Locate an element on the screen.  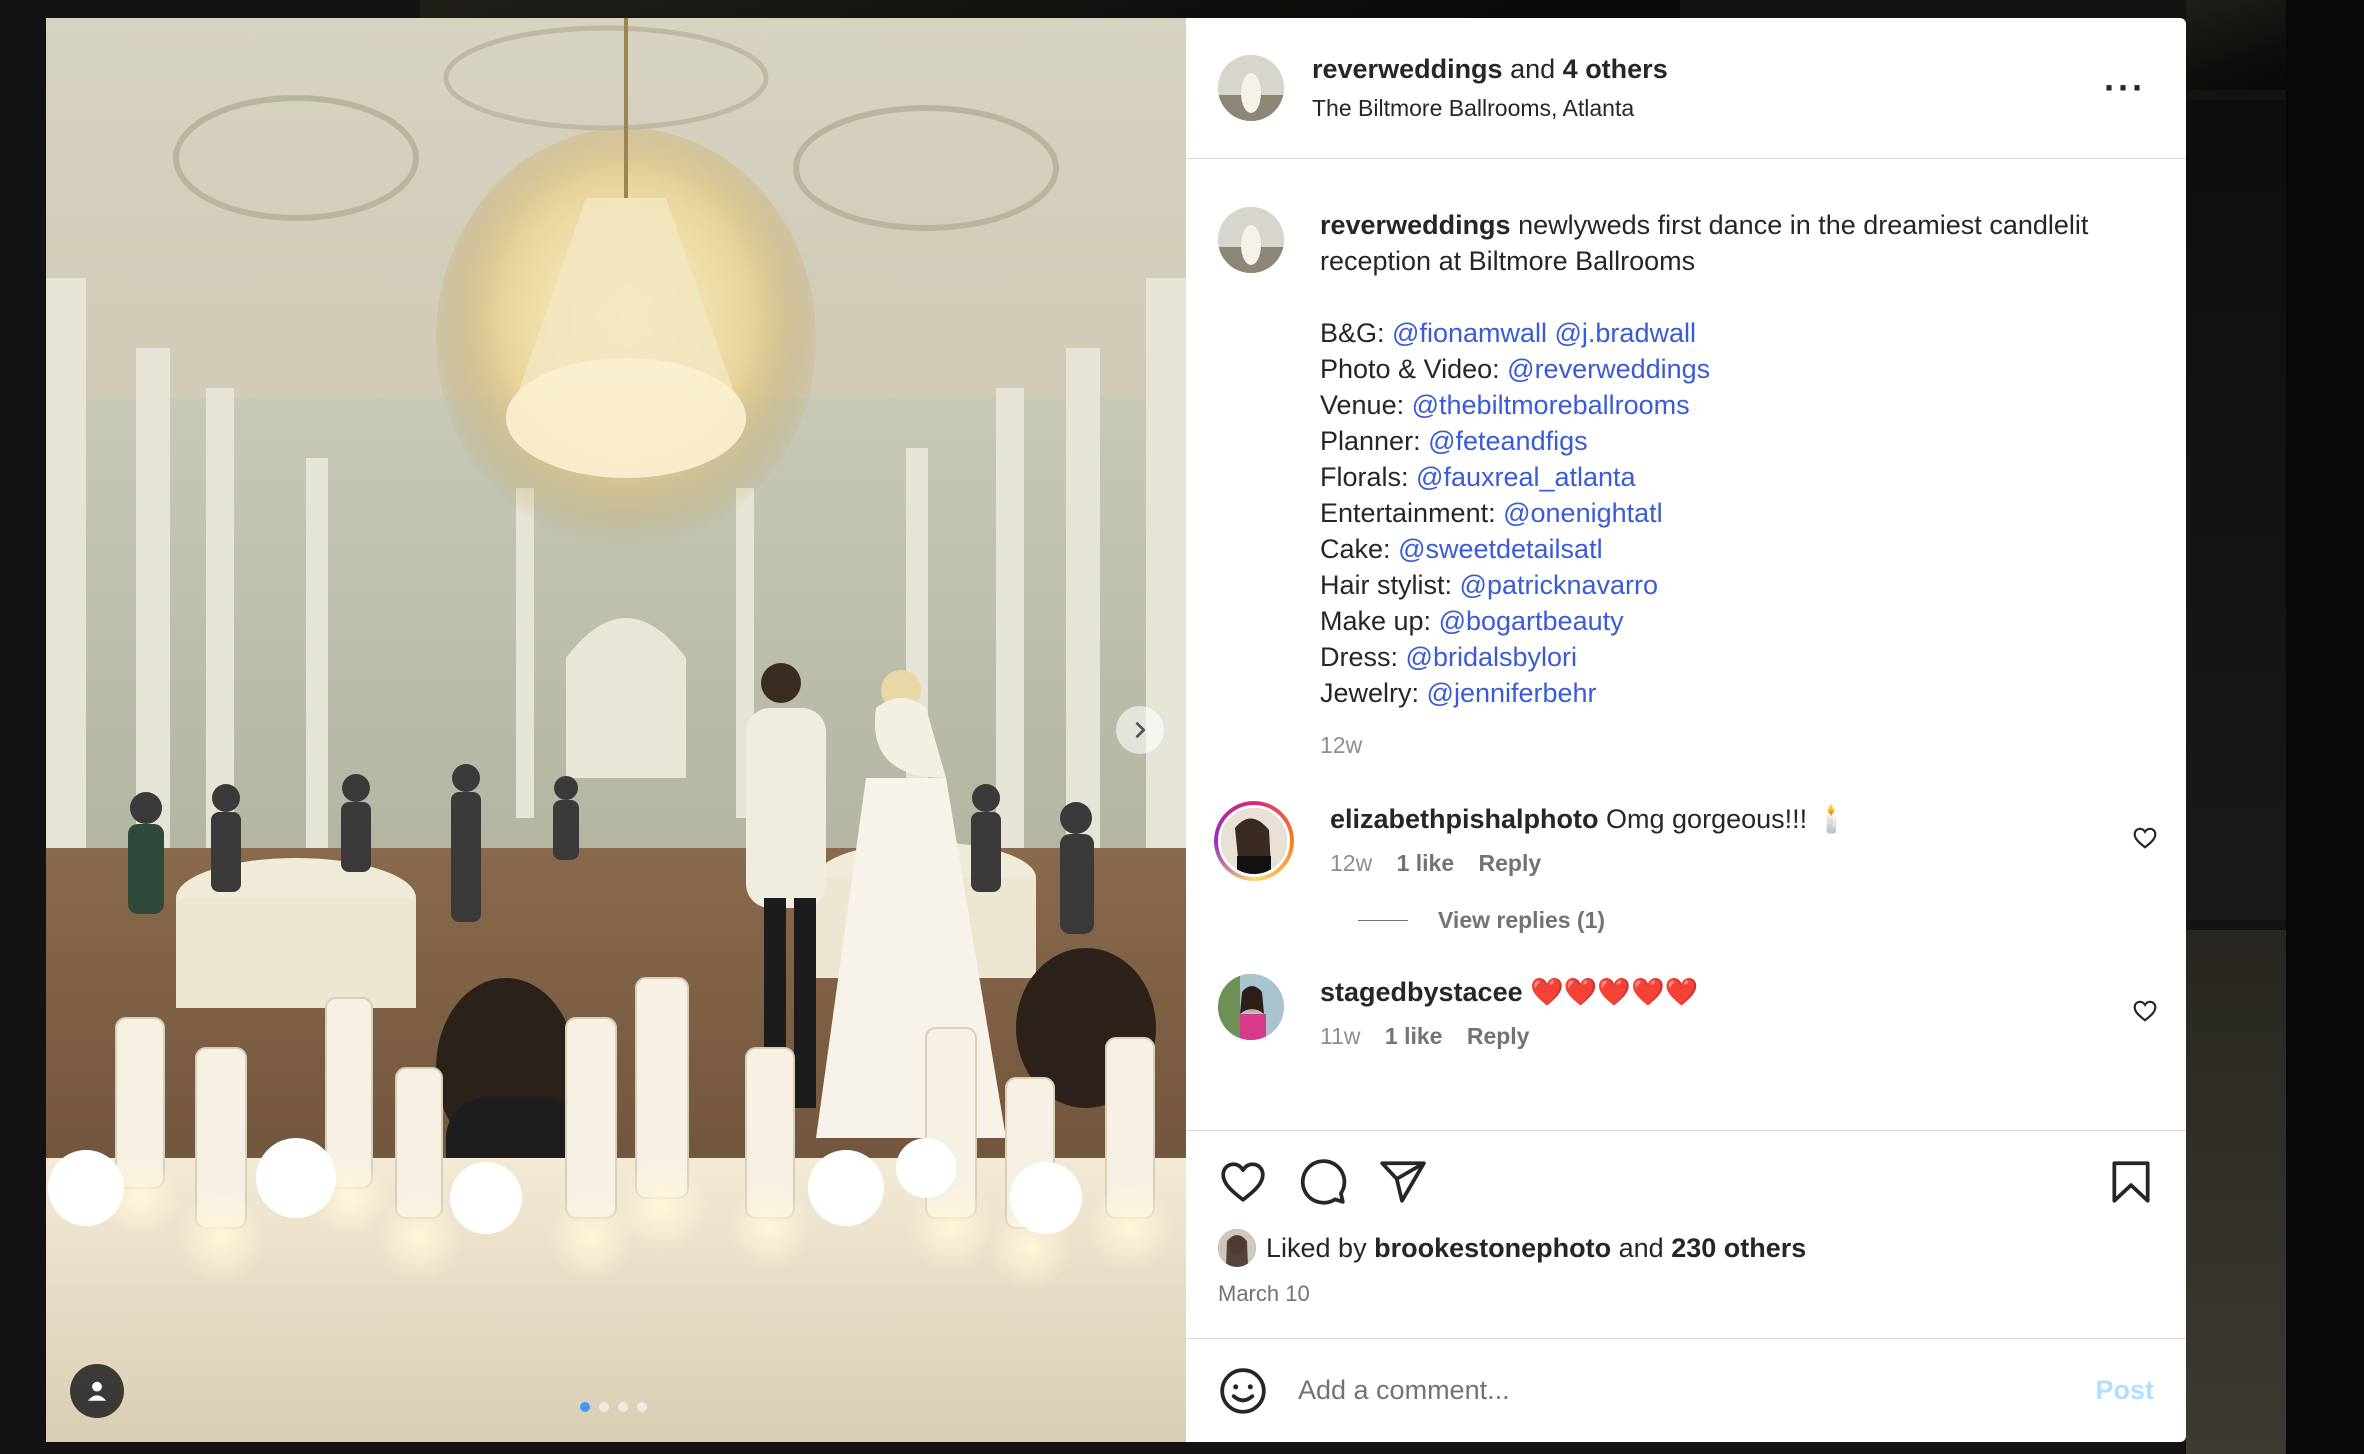
credit-line: Photo & Video: @reverweddings is located at coordinates (1739, 369).